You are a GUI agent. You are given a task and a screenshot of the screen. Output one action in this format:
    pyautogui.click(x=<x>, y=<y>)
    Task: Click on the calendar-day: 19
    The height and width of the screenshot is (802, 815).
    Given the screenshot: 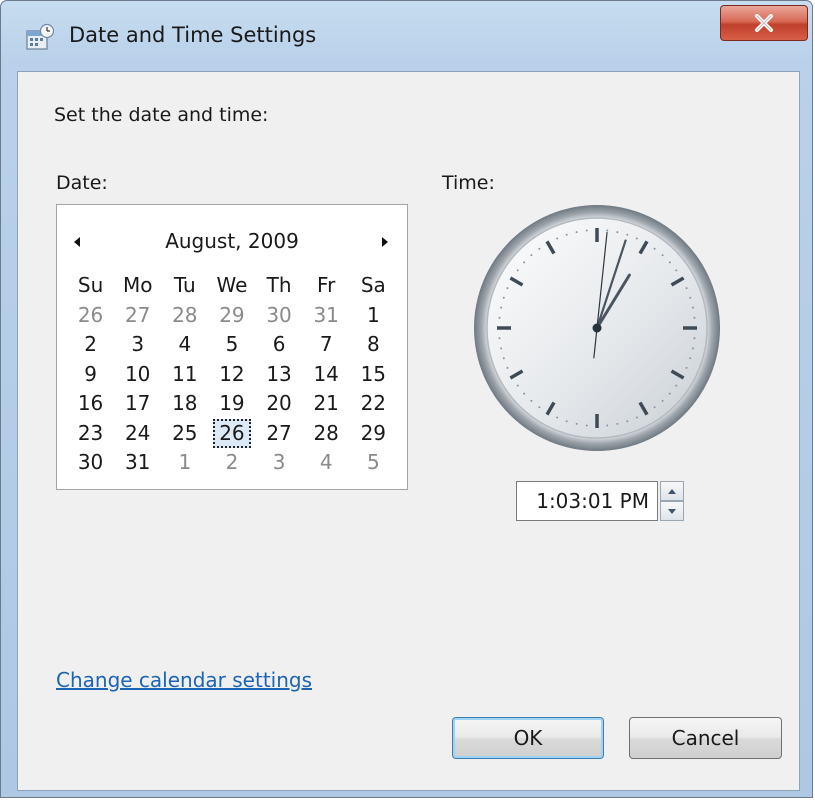 What is the action you would take?
    pyautogui.click(x=231, y=404)
    